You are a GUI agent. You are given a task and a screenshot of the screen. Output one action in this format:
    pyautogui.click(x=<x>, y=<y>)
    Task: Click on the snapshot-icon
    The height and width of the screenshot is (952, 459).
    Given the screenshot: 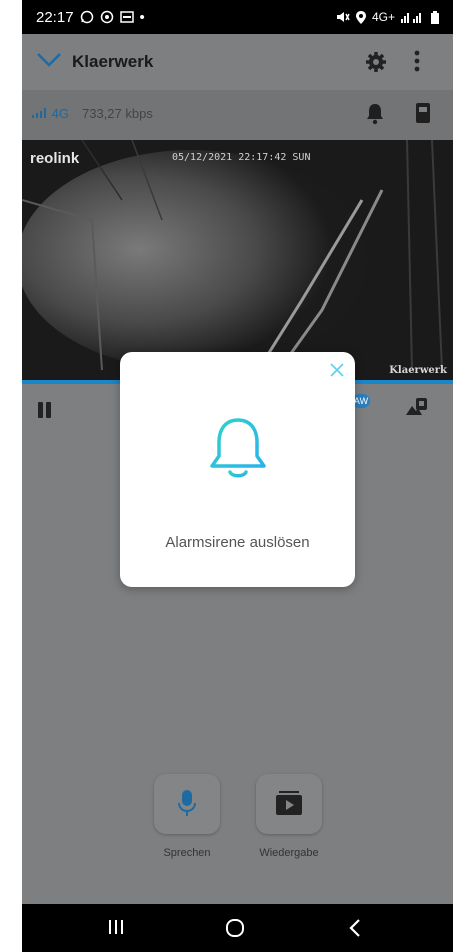 What is the action you would take?
    pyautogui.click(x=416, y=407)
    